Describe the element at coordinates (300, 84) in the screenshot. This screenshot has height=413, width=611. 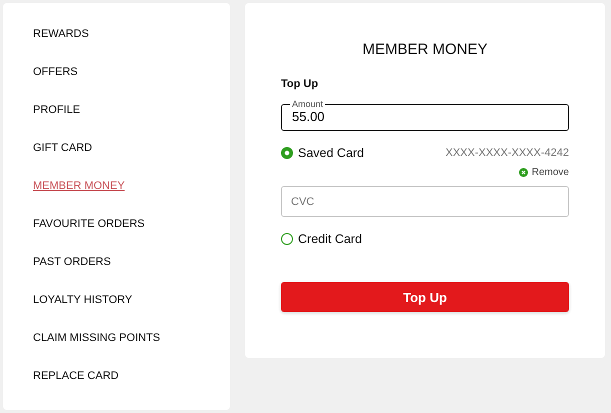
I see `section-label: Top Up` at that location.